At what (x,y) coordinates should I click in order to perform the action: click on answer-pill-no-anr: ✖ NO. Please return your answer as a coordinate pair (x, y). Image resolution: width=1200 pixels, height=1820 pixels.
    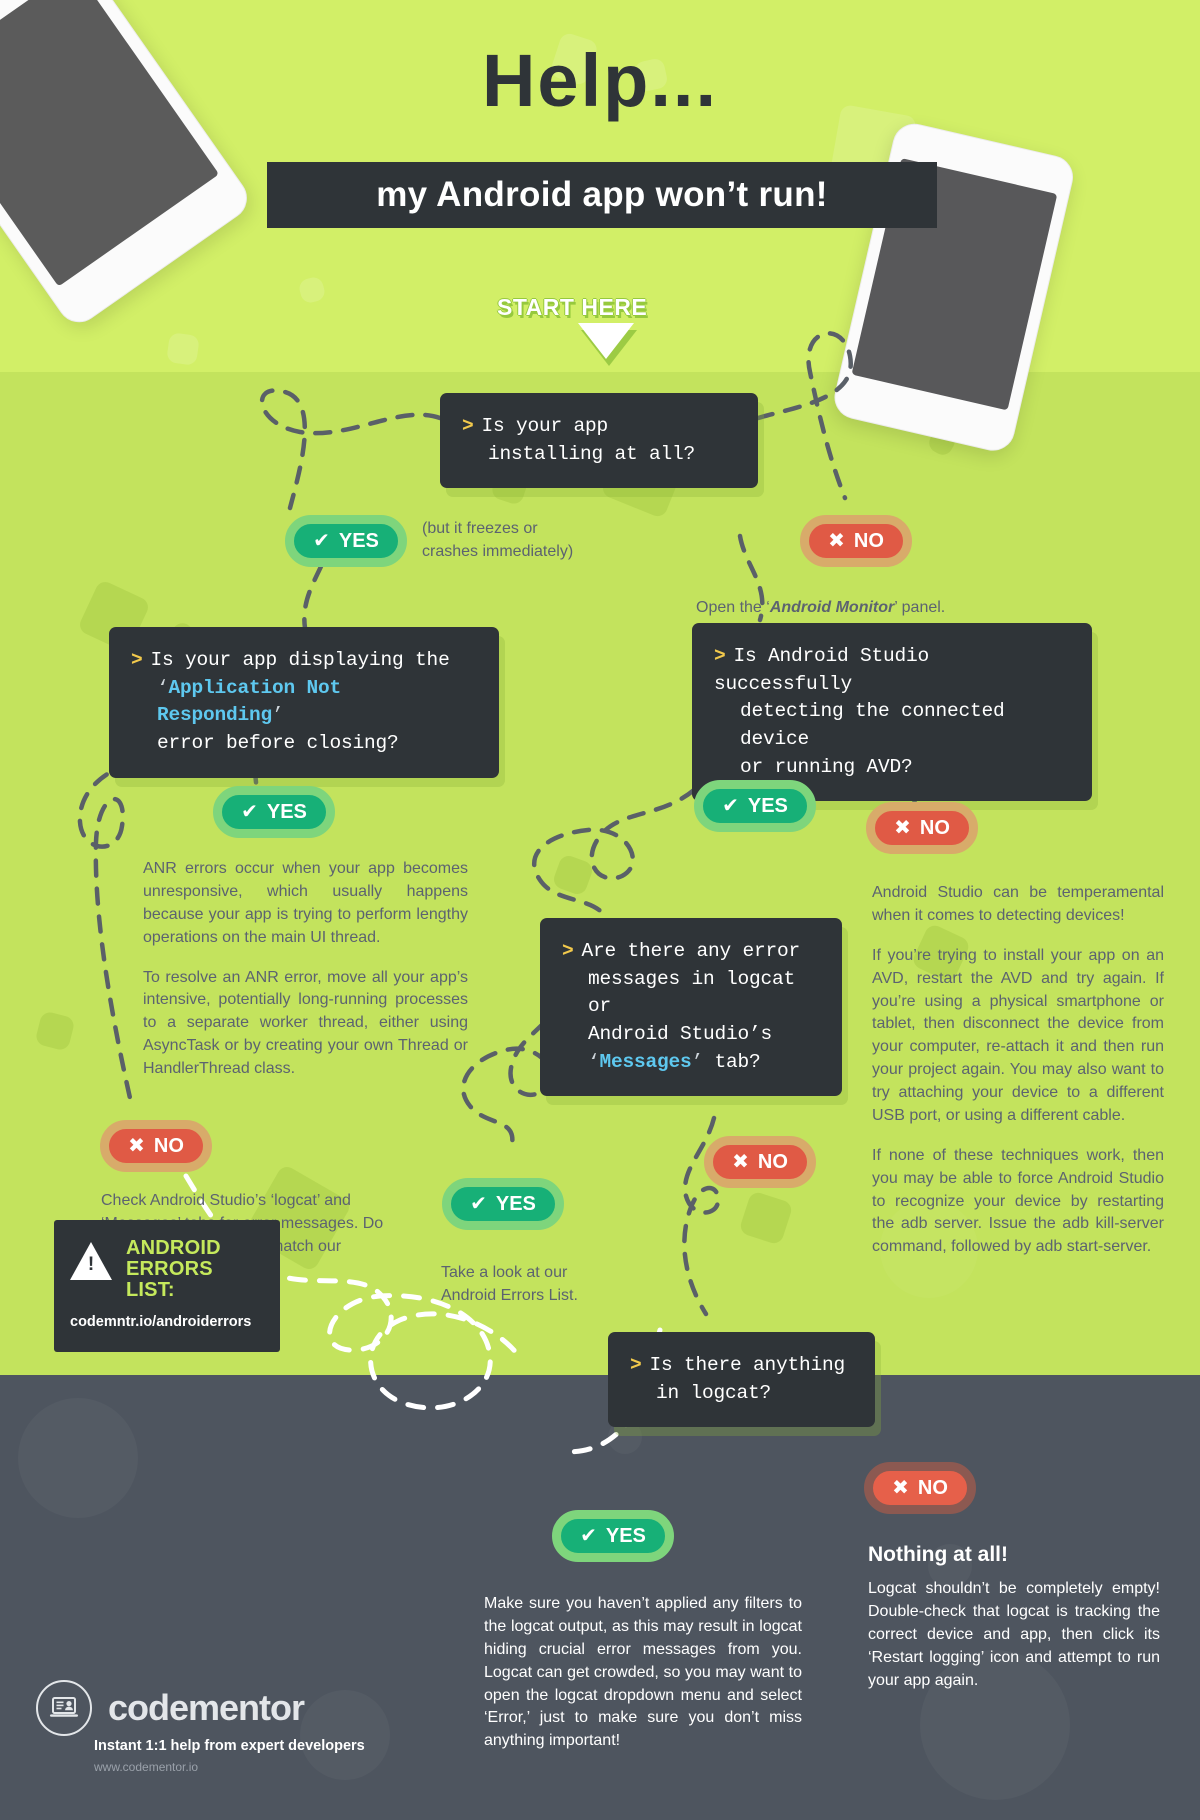
    Looking at the image, I should click on (156, 1146).